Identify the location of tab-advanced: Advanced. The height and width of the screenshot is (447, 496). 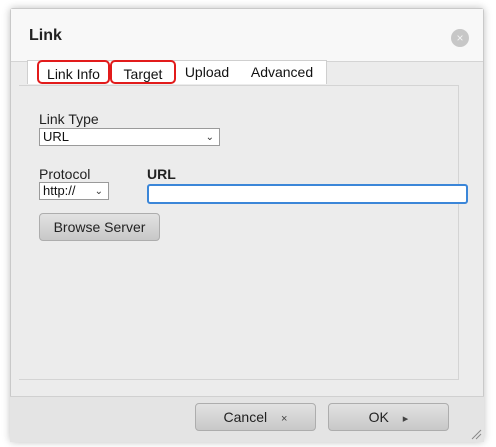
(282, 72).